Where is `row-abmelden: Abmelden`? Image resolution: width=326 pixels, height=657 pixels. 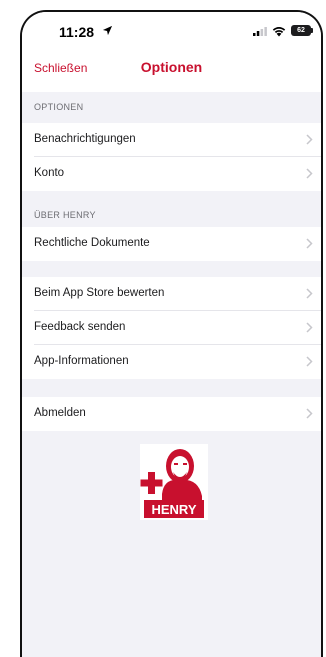
row-abmelden: Abmelden is located at coordinates (171, 414).